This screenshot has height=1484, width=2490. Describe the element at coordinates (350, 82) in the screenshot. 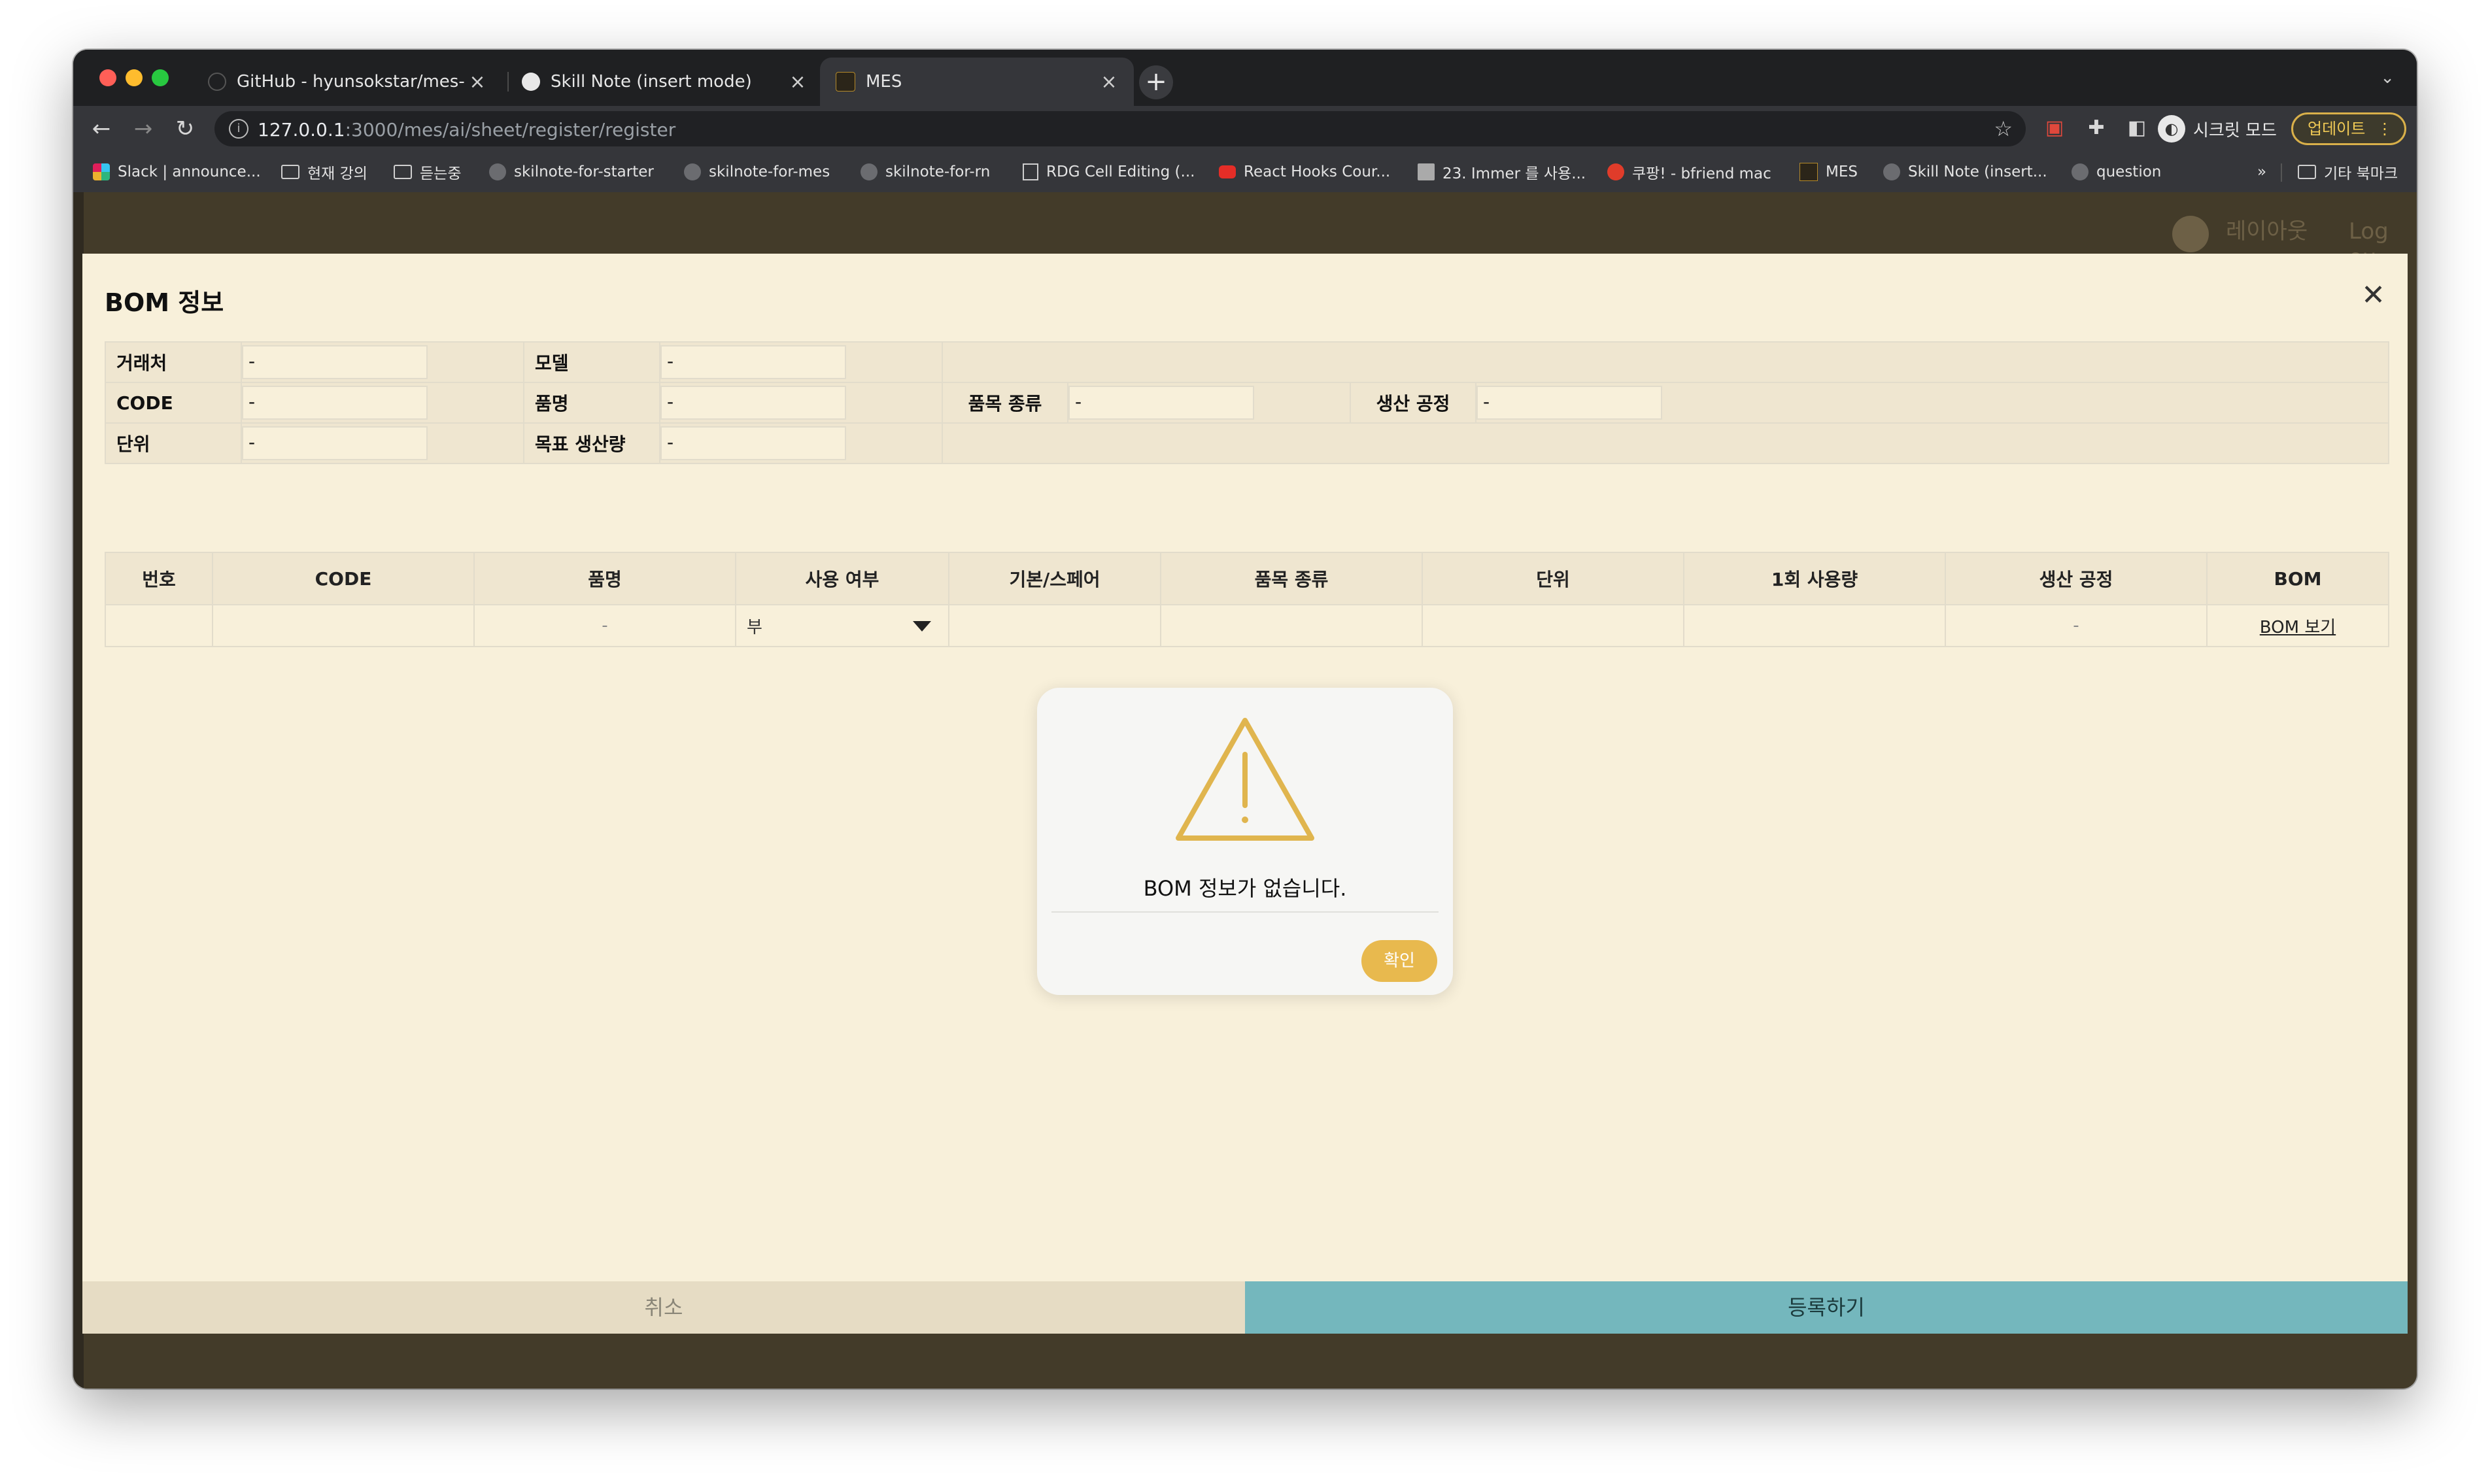

I see `tab-title: GitHub - hyunsokstar/mes-pro` at that location.